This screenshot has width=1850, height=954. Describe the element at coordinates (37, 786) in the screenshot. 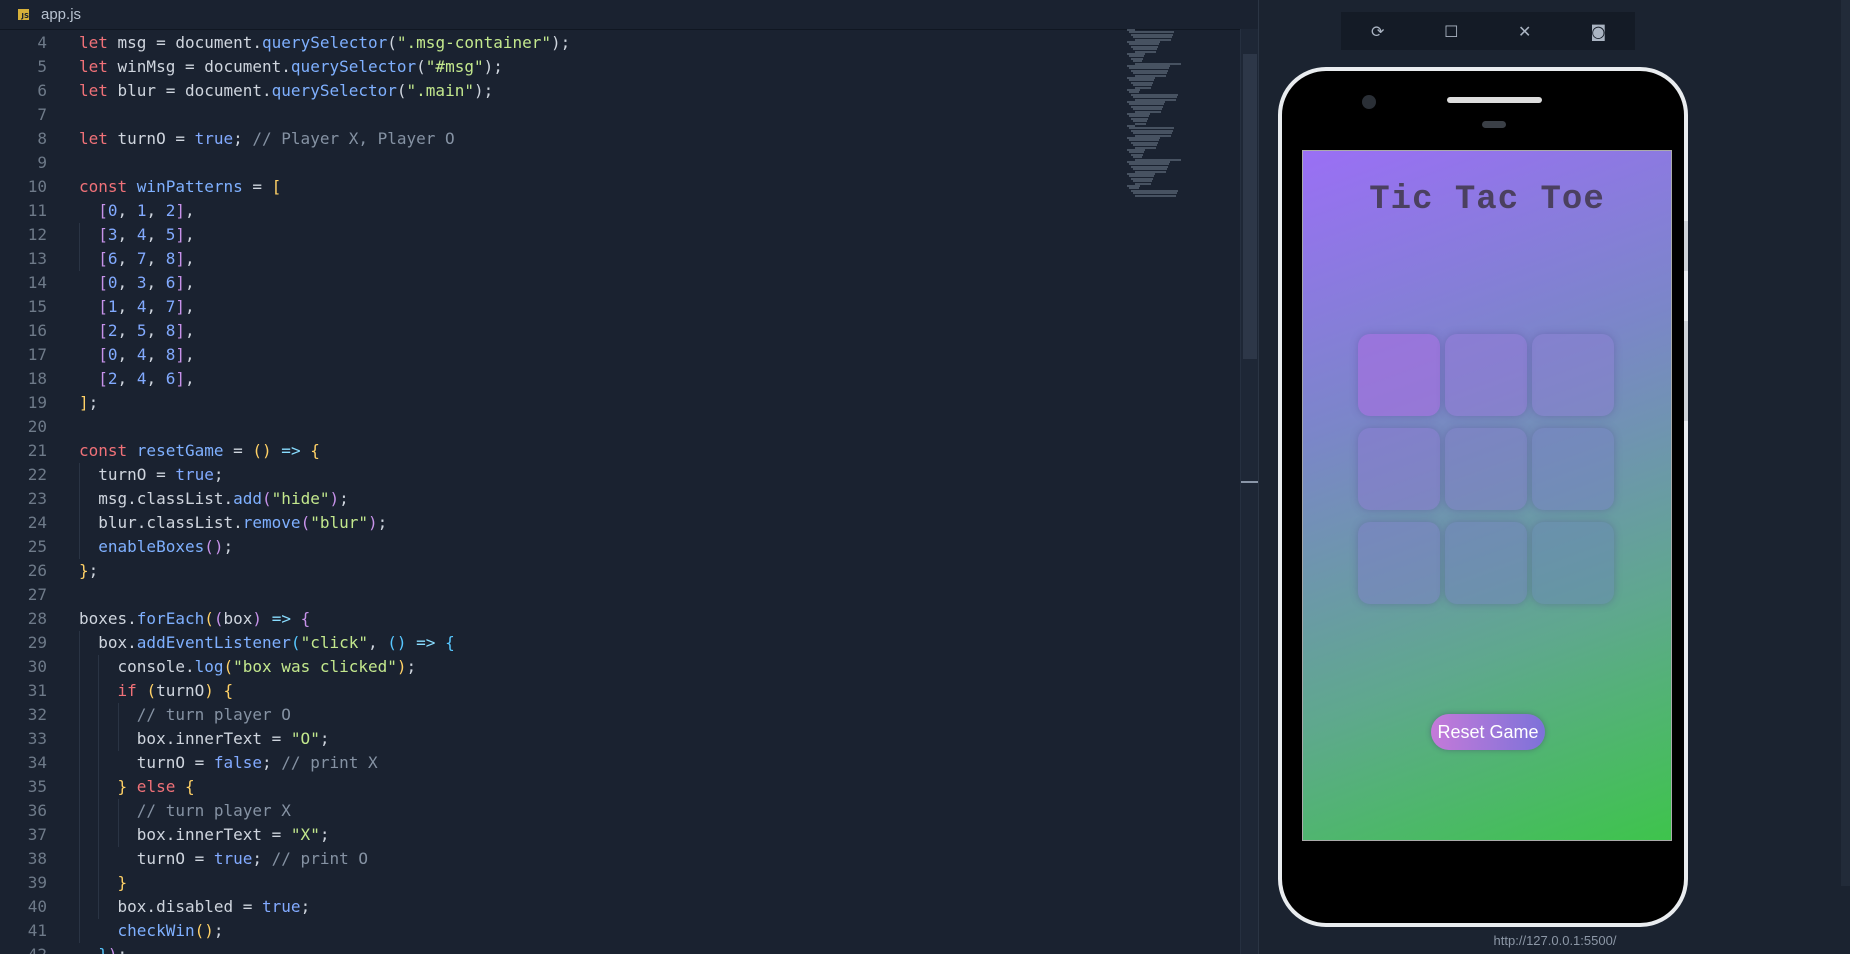

I see `line-number: 35` at that location.